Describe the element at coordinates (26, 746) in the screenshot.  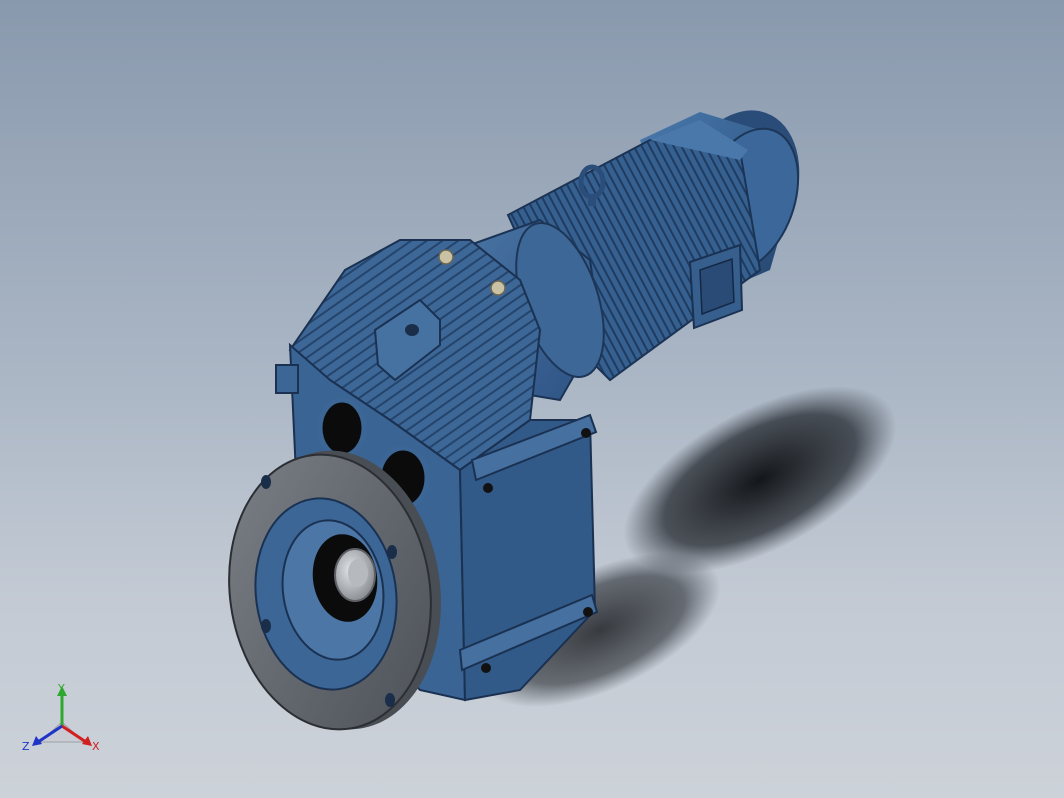
I see `z-axis-label: Z` at that location.